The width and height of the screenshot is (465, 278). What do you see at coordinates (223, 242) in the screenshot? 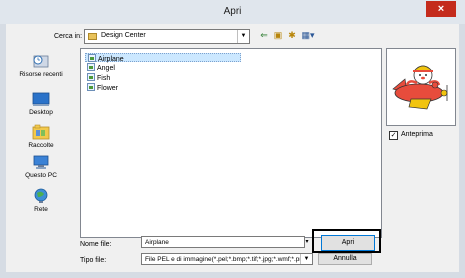
I see `file-name-input: Airplane` at bounding box center [223, 242].